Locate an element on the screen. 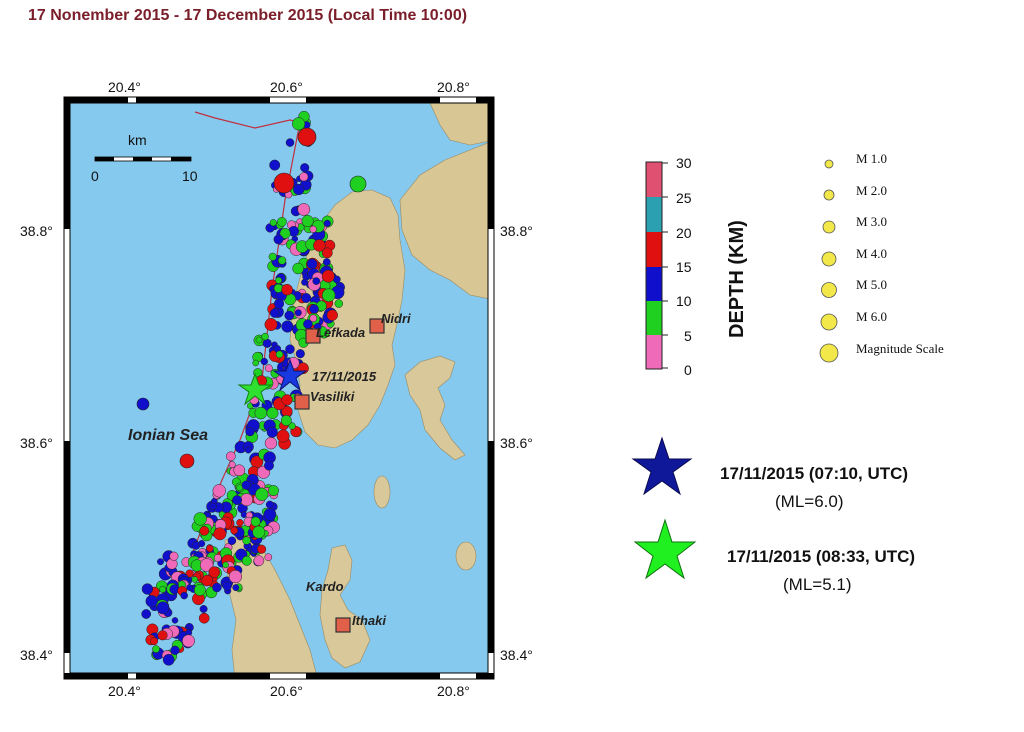 This screenshot has width=1024, height=732. lon-tick-bottom-3: 20.8° is located at coordinates (453, 691).